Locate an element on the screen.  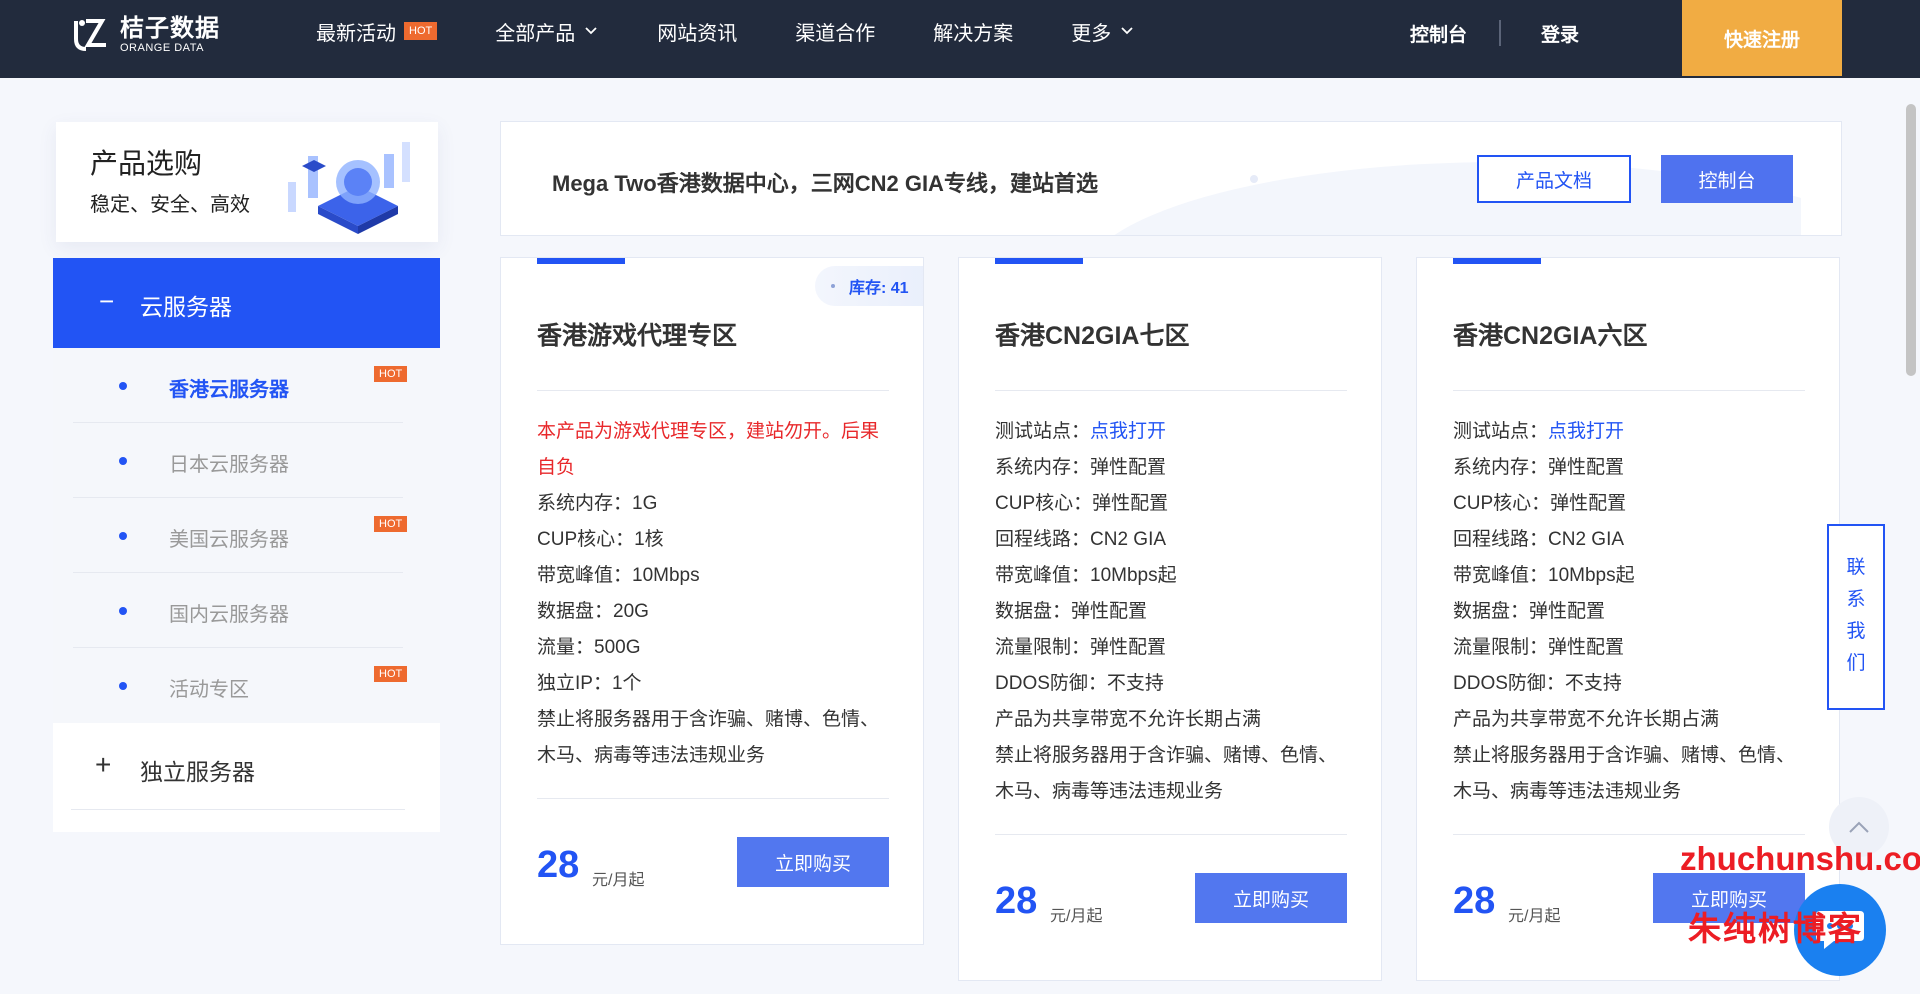
chevron-up-icon is located at coordinates (1859, 827).